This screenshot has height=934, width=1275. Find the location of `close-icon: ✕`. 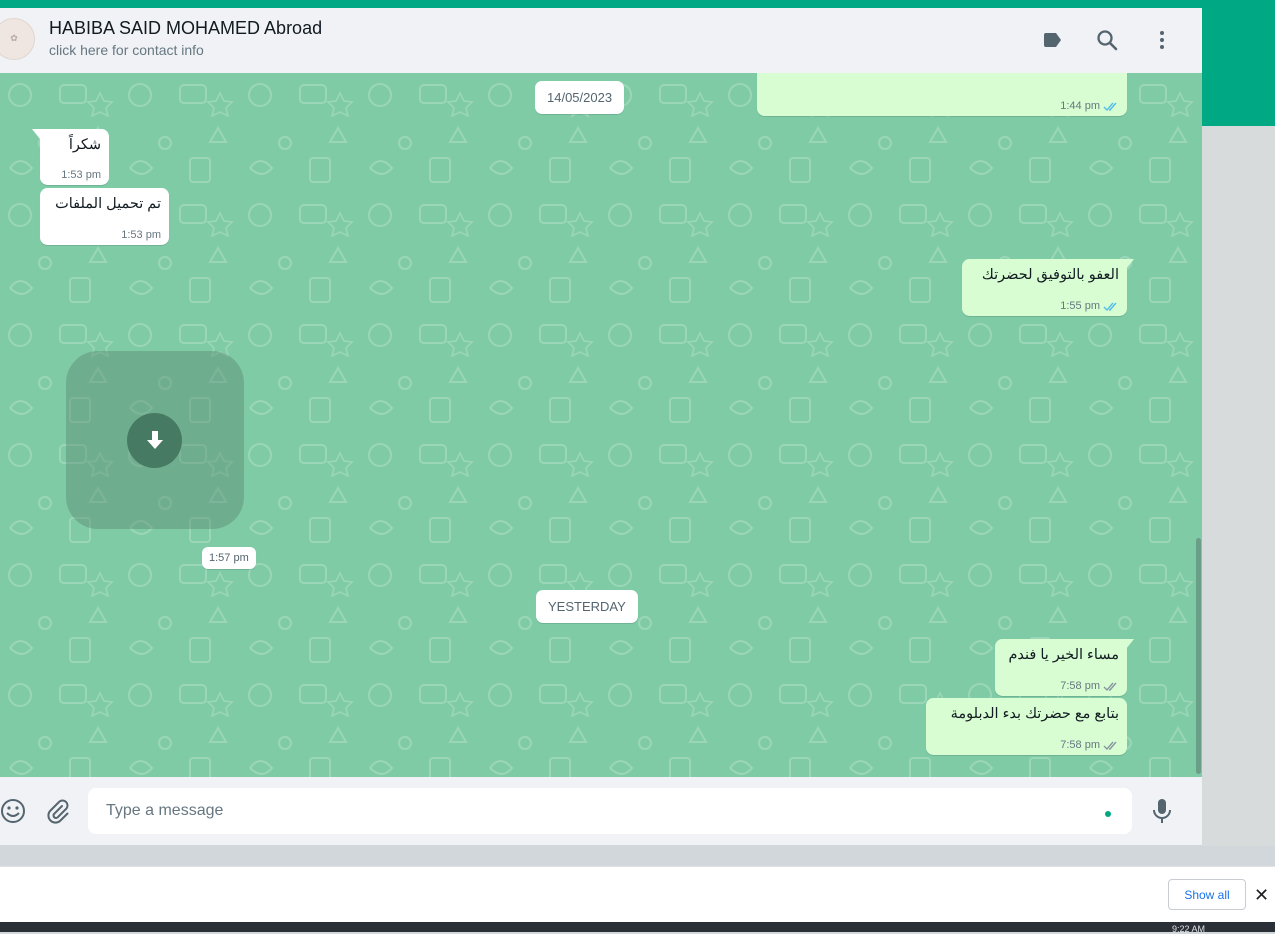

close-icon: ✕ is located at coordinates (1261, 895).